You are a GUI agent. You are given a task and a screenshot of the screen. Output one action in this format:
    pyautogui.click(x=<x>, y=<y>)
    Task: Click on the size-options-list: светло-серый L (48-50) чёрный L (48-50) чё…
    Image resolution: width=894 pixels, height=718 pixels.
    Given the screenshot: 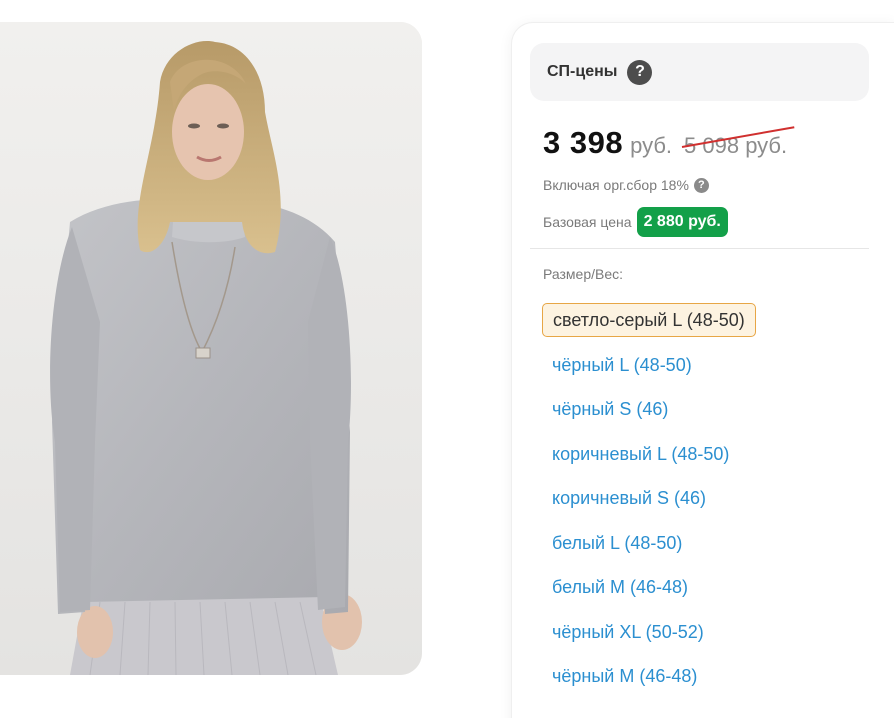 What is the action you would take?
    pyautogui.click(x=649, y=503)
    